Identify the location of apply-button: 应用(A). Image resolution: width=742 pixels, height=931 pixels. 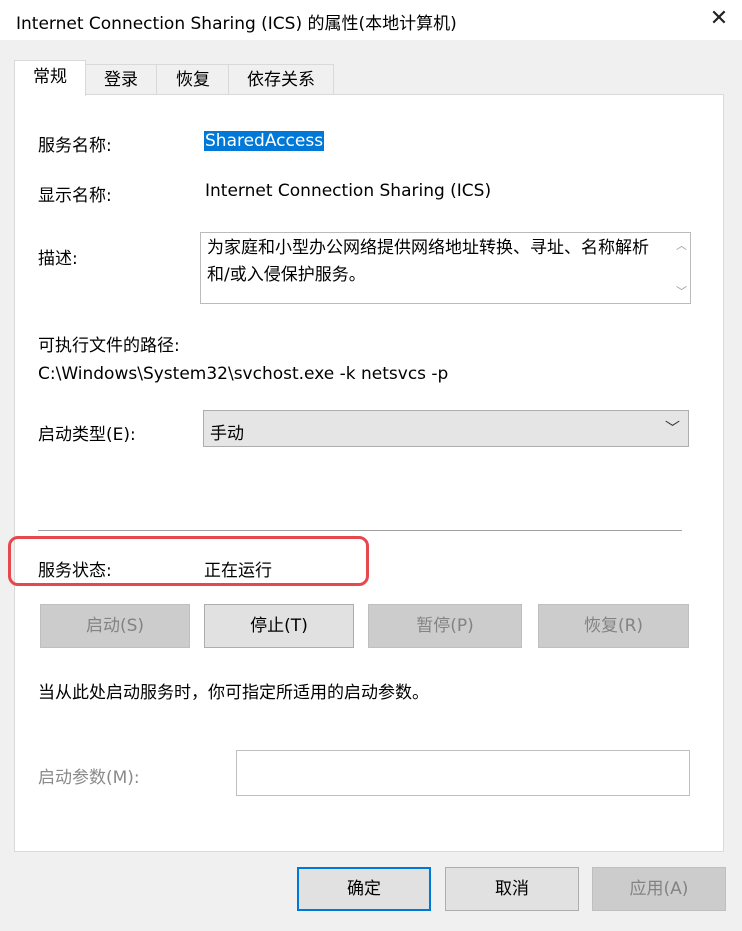
(659, 889).